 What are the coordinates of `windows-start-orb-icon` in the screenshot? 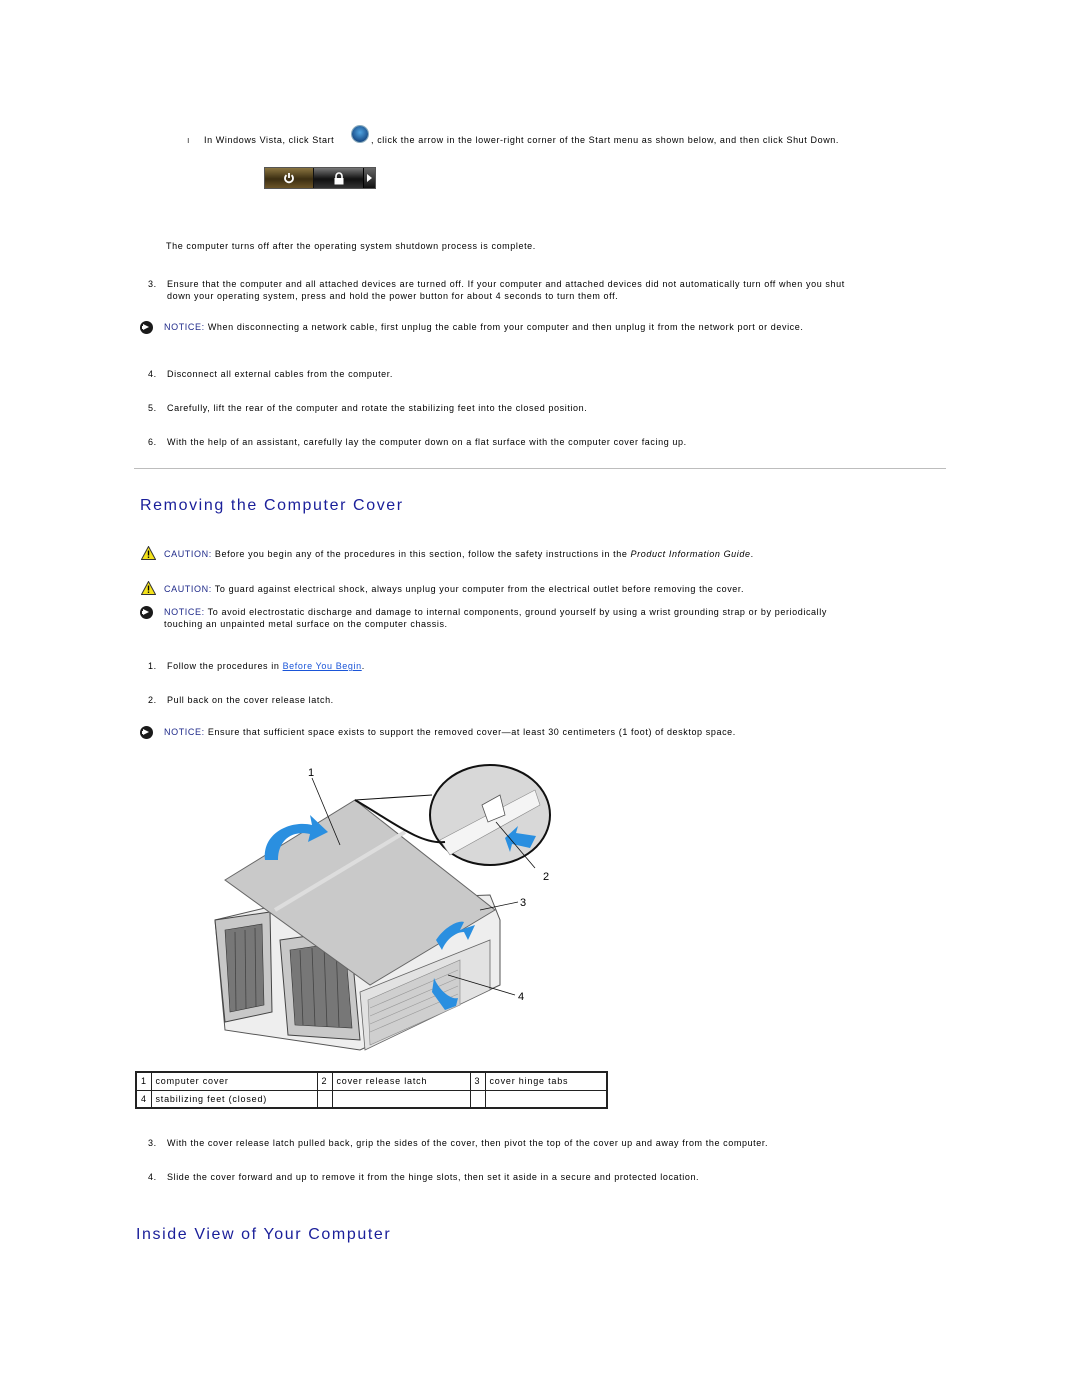 It's located at (360, 134).